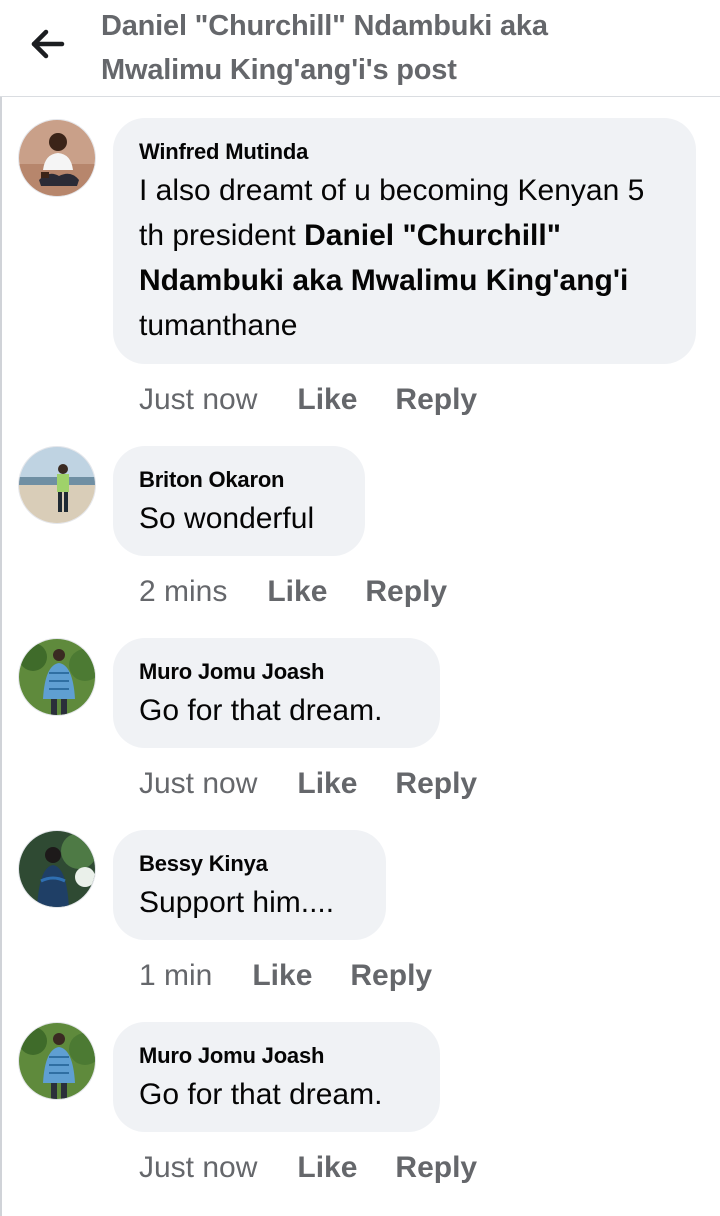 The height and width of the screenshot is (1216, 720). Describe the element at coordinates (239, 501) in the screenshot. I see `comment-bubble: Briton Okaron So wonderful` at that location.